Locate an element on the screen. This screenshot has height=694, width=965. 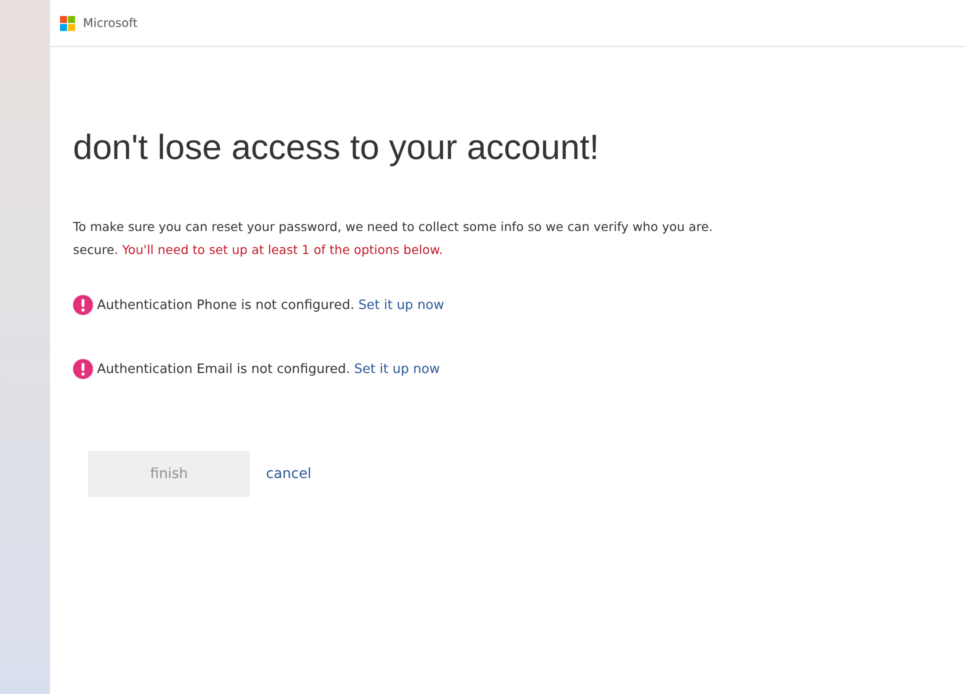
status-text: Authentication Phone is not configured. is located at coordinates (225, 305).